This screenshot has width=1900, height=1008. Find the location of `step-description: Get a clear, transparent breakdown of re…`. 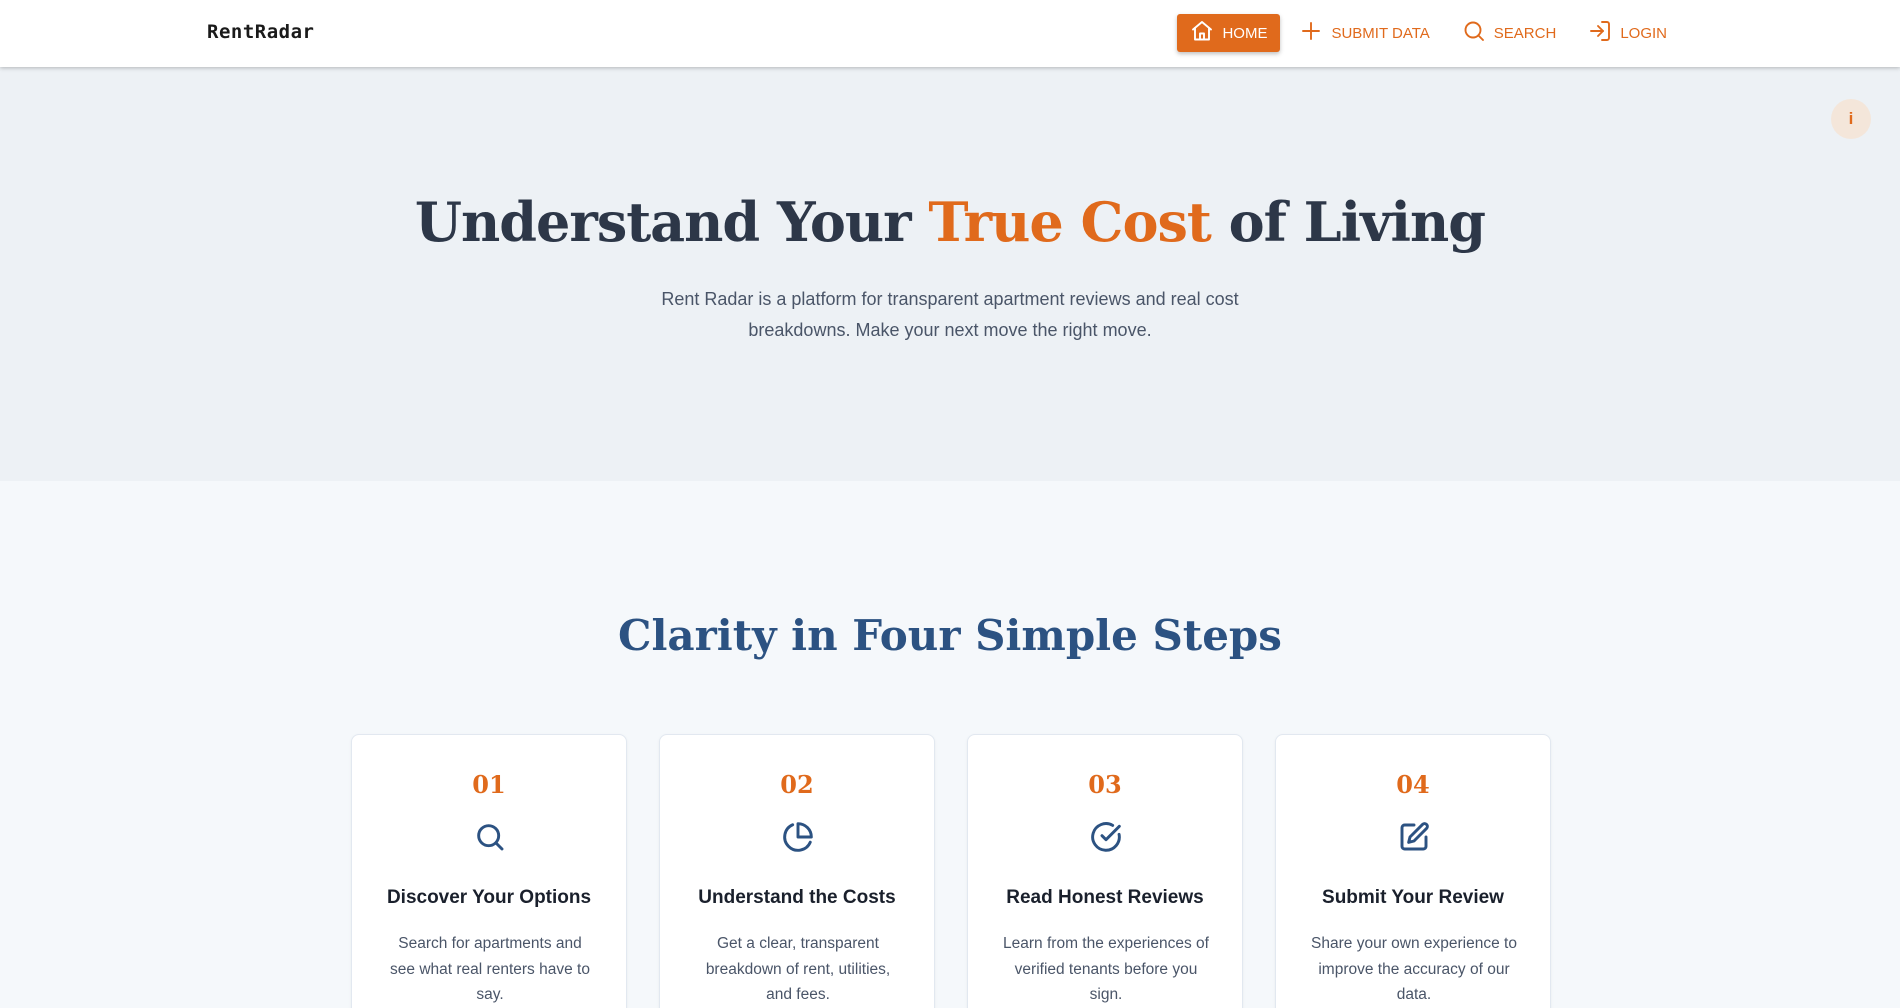

step-description: Get a clear, transparent breakdown of re… is located at coordinates (798, 969).